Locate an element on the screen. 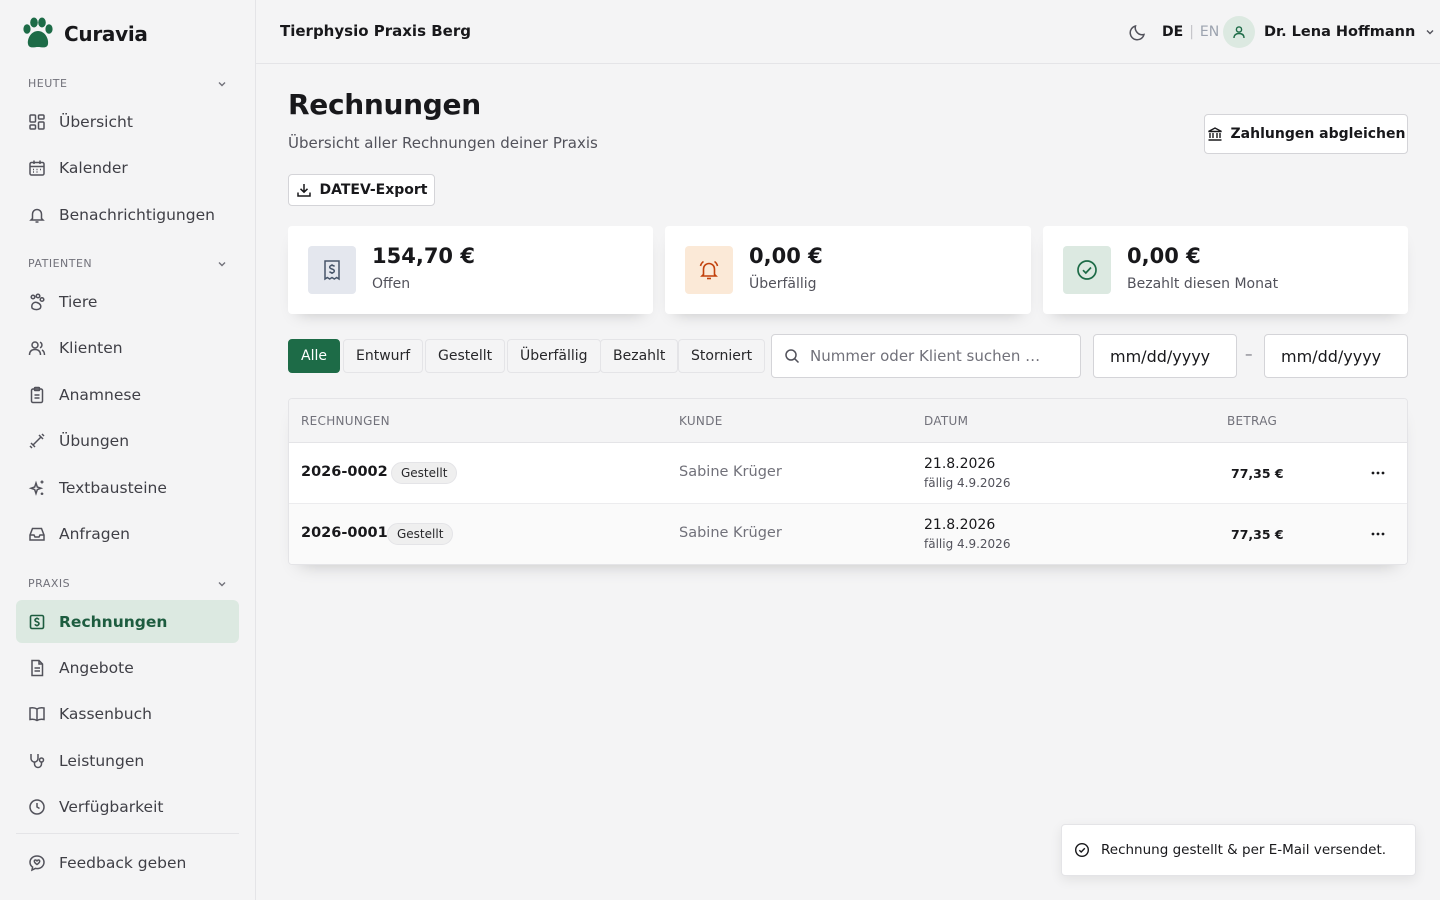  feedback-button: Feedback geben is located at coordinates (127, 862).